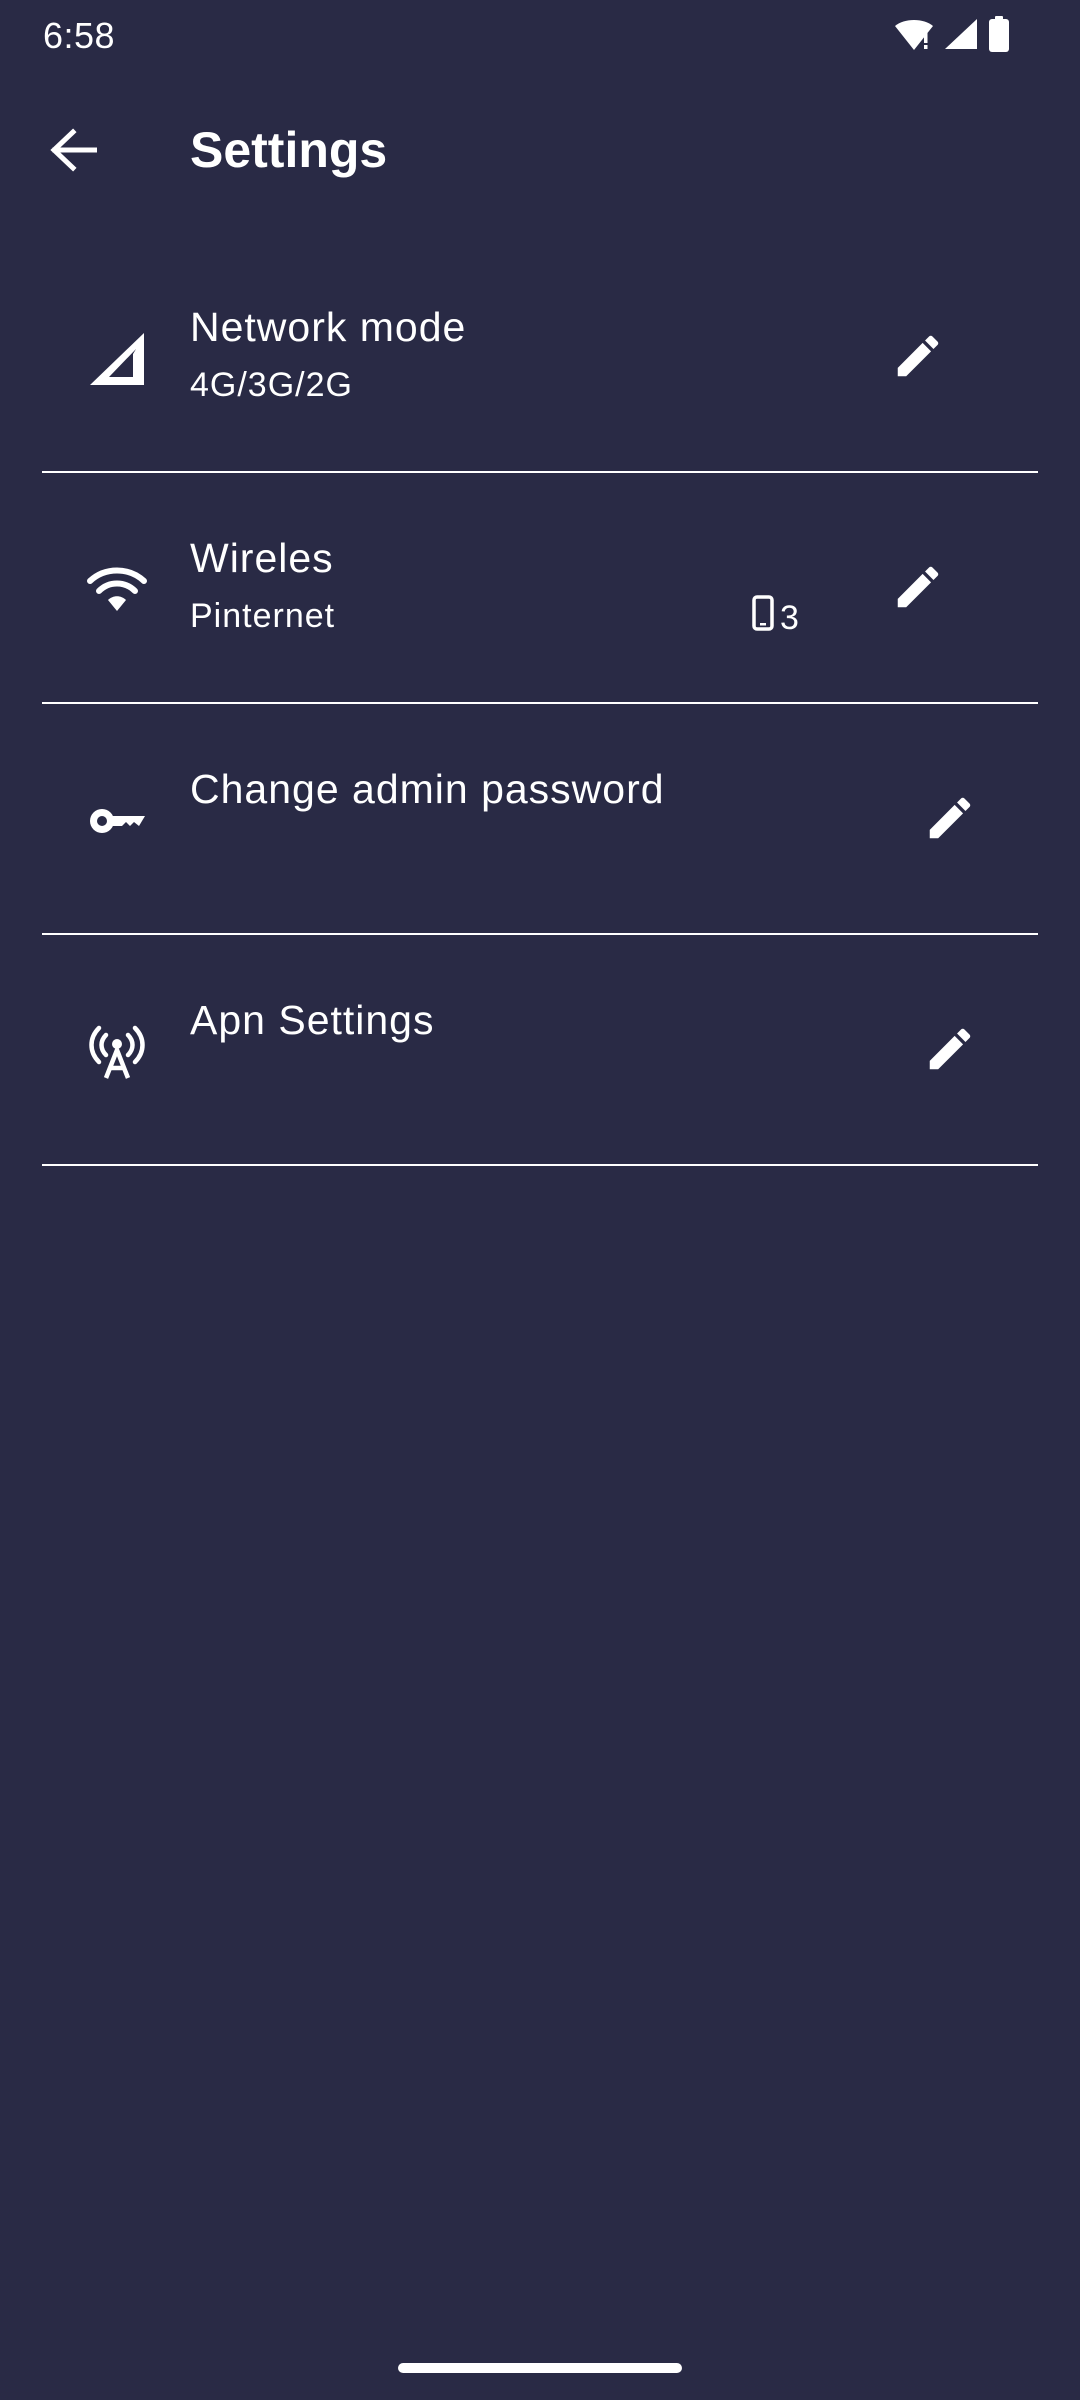  What do you see at coordinates (540, 588) in the screenshot?
I see `setting-wireless: Wireles Pinternet 3` at bounding box center [540, 588].